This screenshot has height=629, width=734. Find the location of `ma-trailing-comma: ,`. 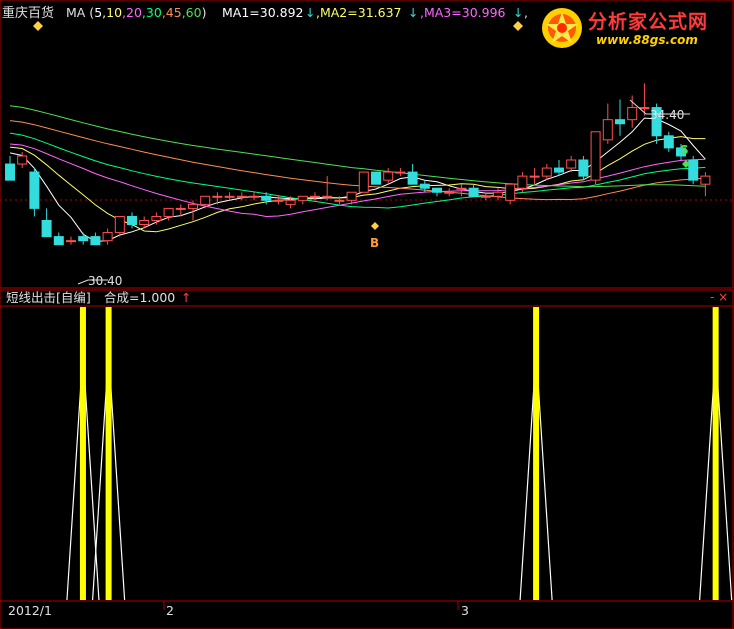

ma-trailing-comma: , is located at coordinates (526, 12).